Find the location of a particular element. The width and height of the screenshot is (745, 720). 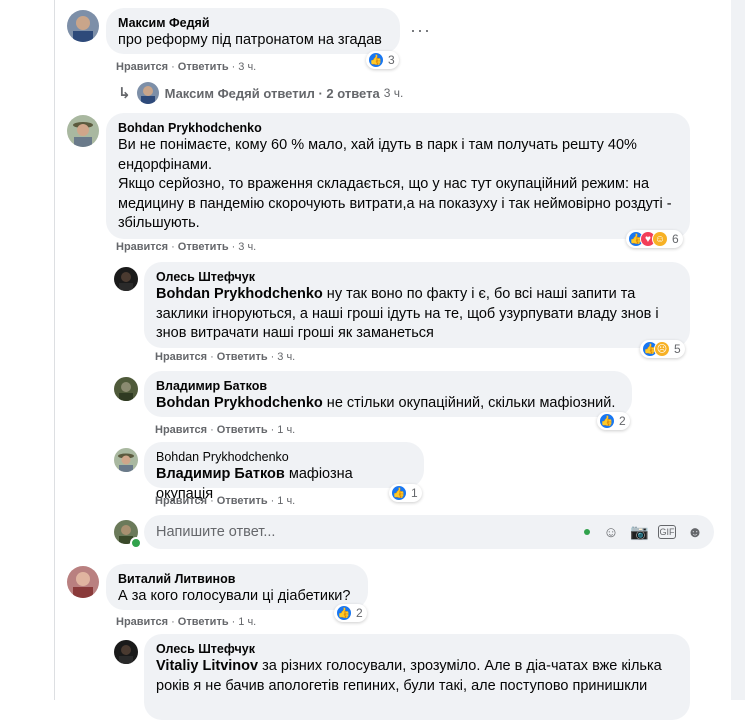

reply-time: 3 ч. is located at coordinates (286, 357).